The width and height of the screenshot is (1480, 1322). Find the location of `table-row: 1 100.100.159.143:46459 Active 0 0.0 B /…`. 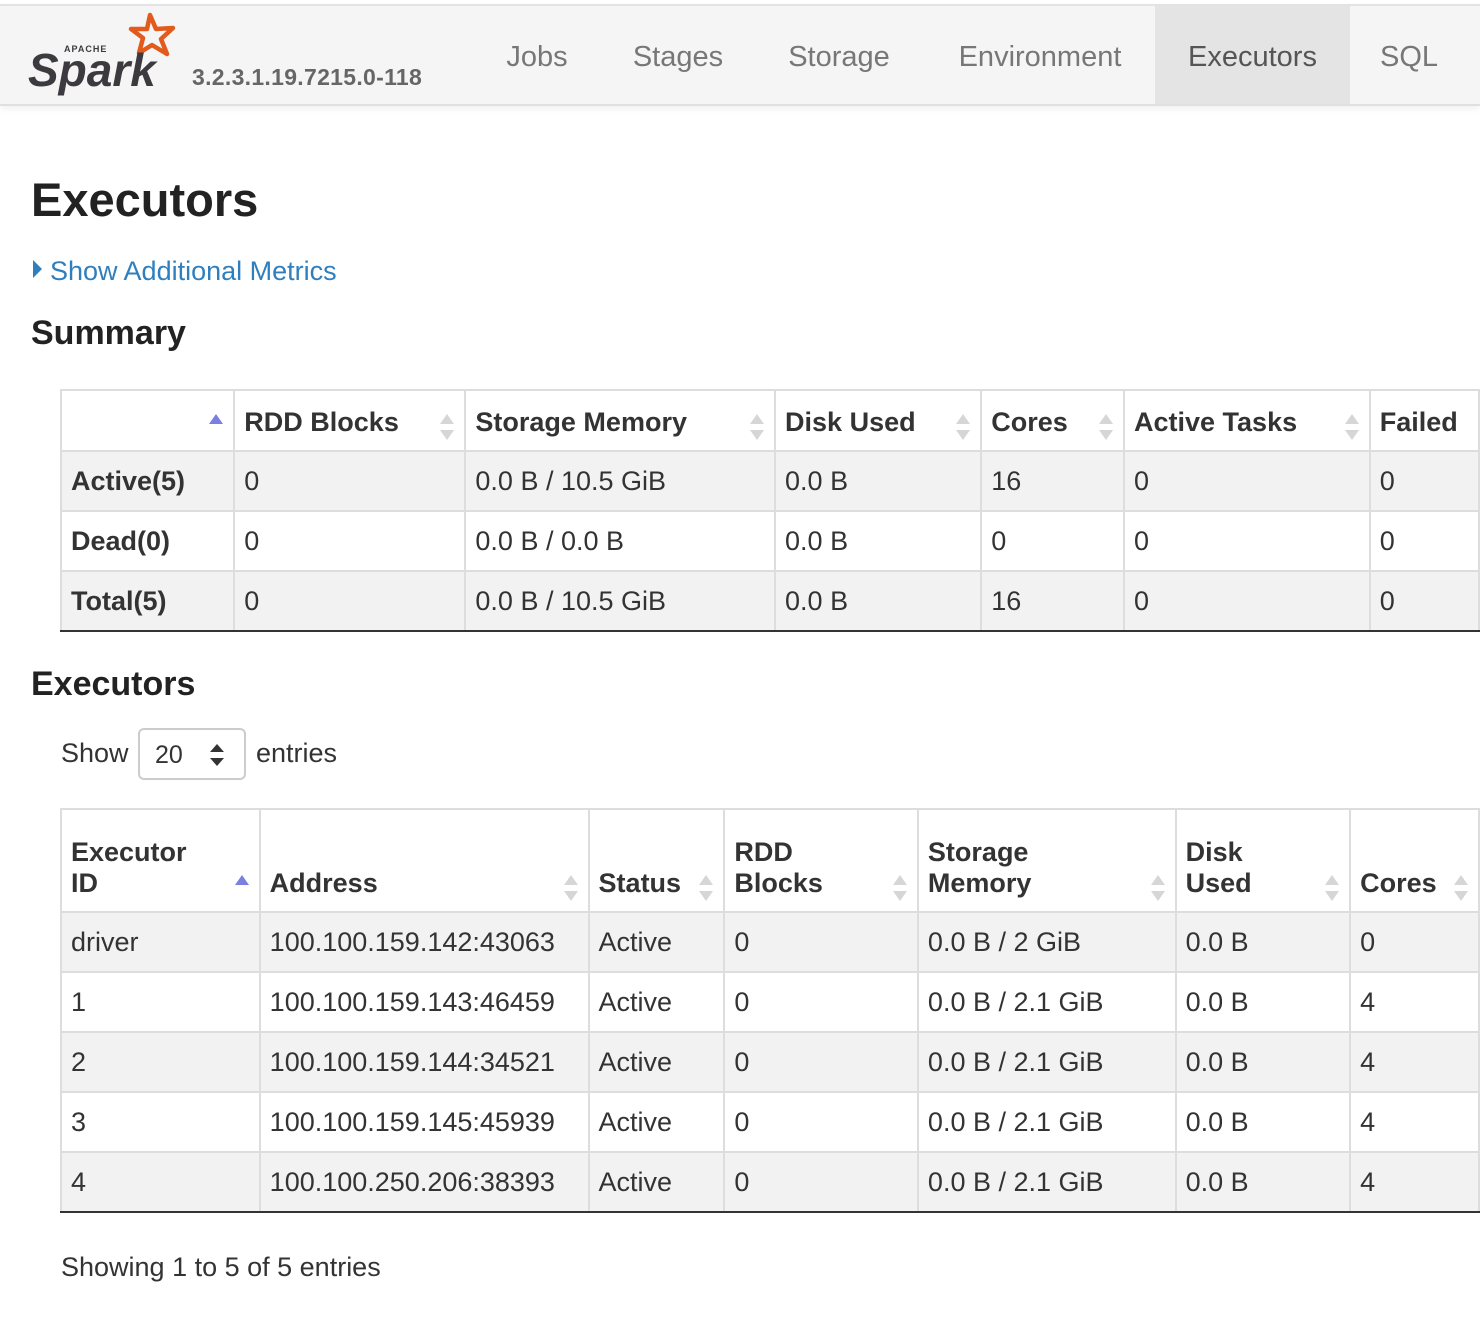

table-row: 1 100.100.159.143:46459 Active 0 0.0 B /… is located at coordinates (770, 1002).